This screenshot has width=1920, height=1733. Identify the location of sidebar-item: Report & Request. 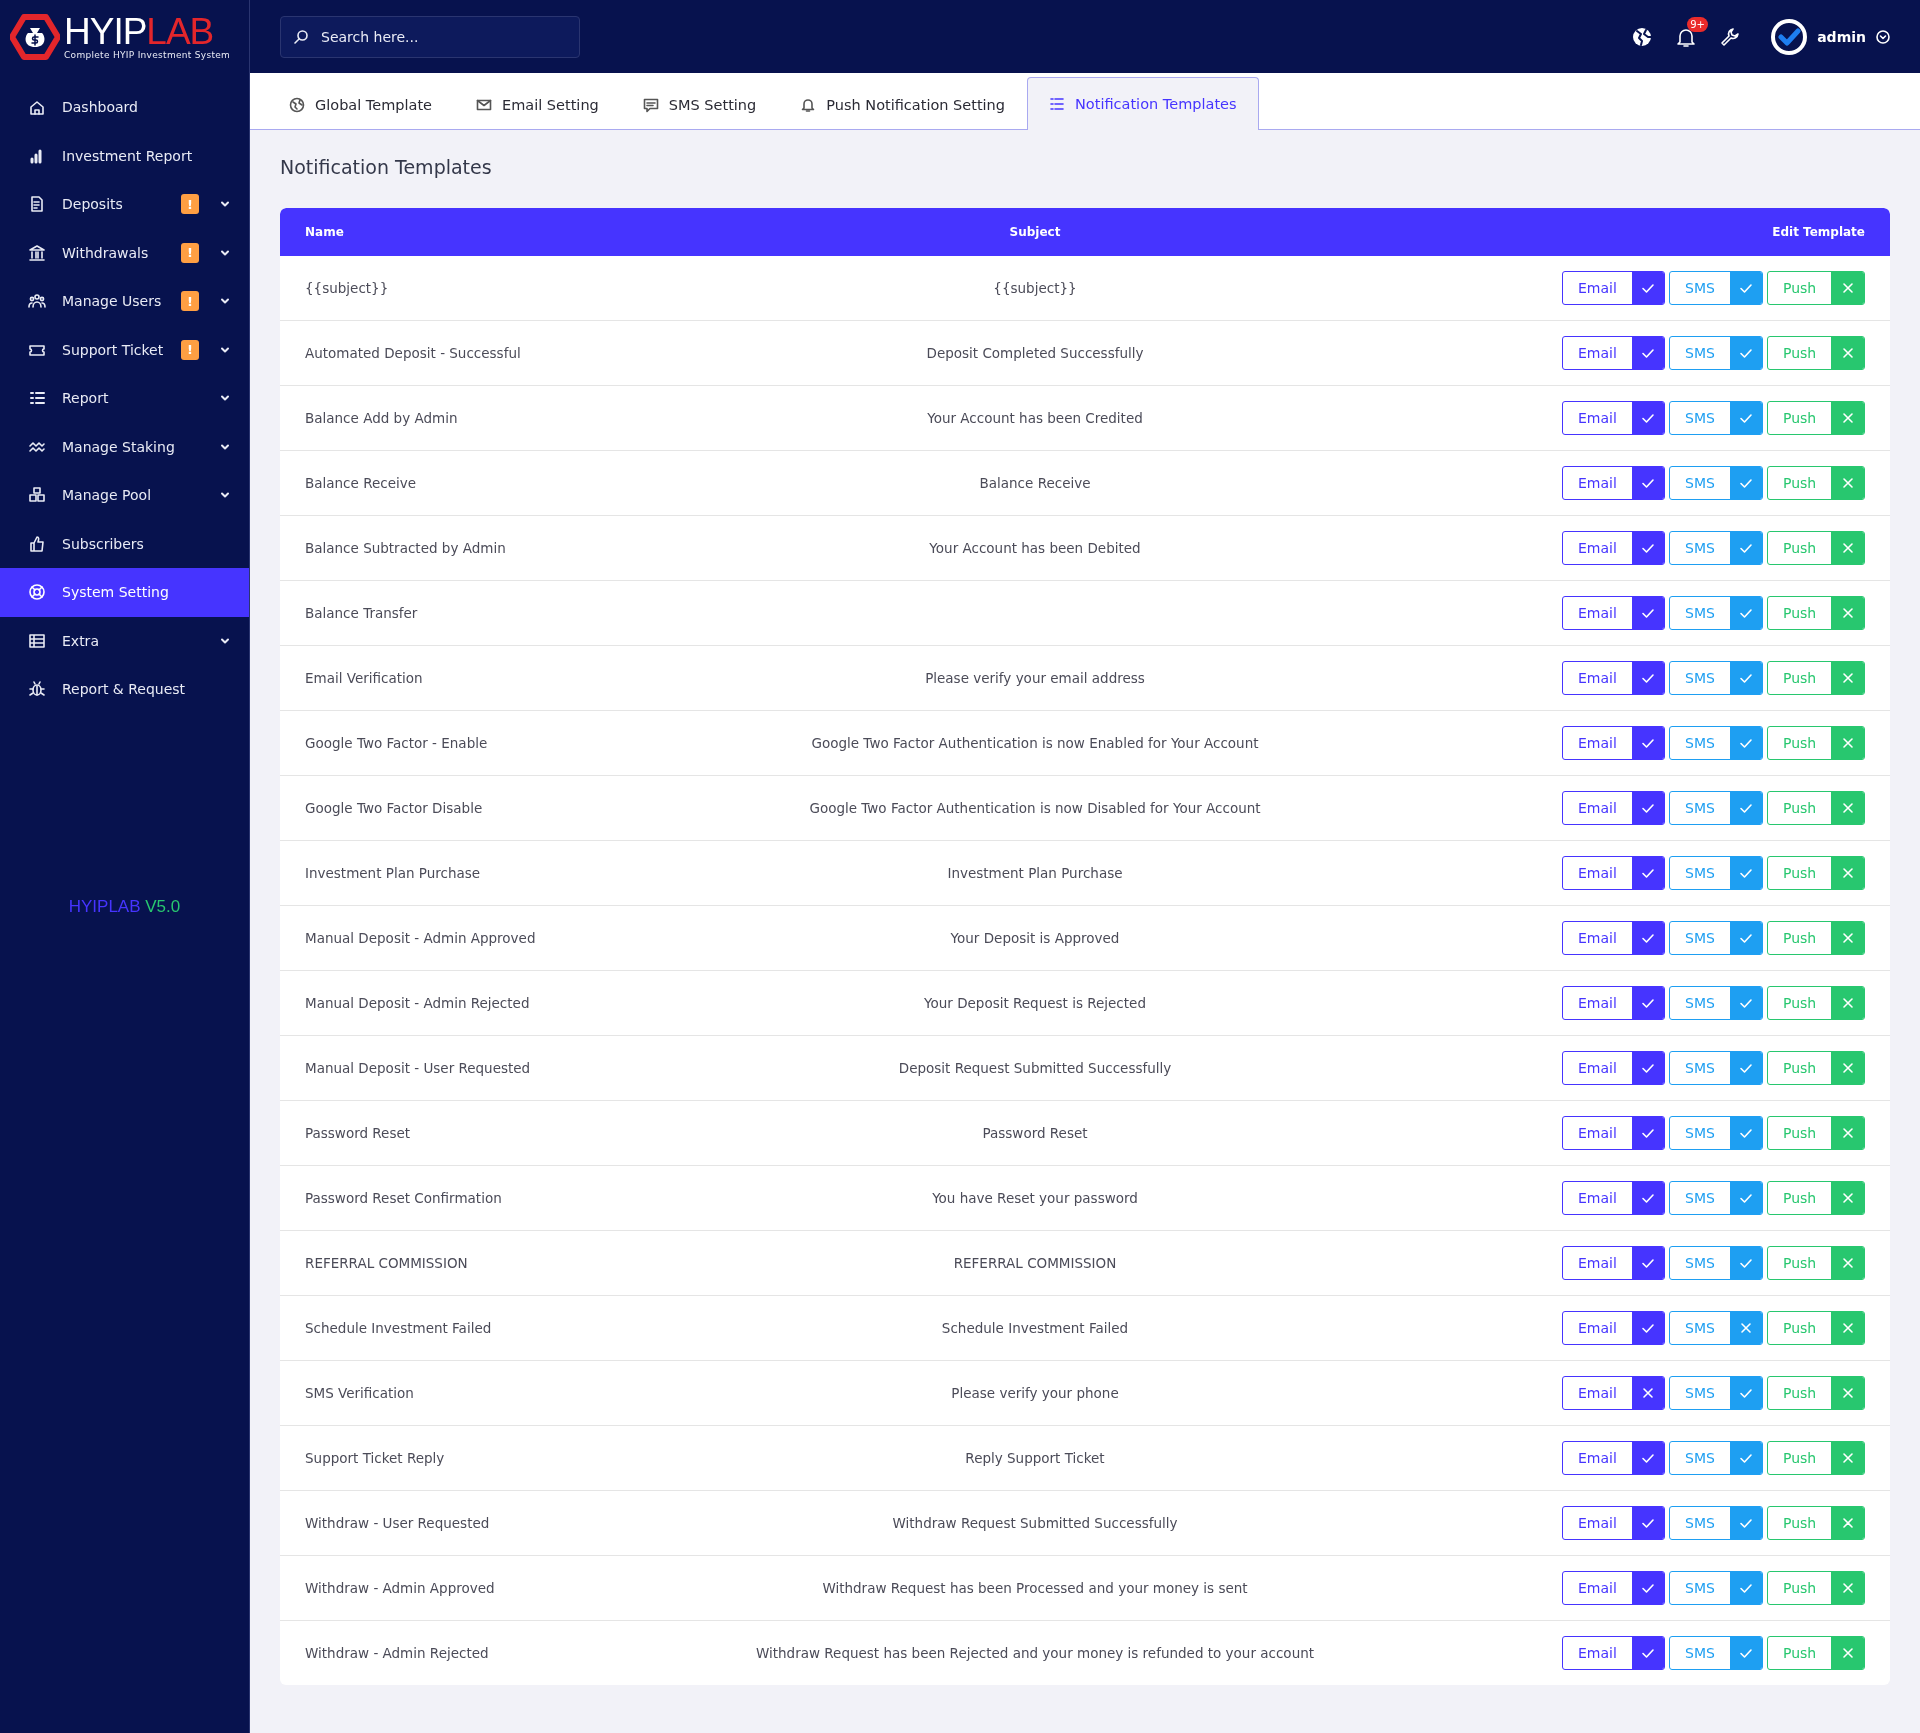
(124, 689).